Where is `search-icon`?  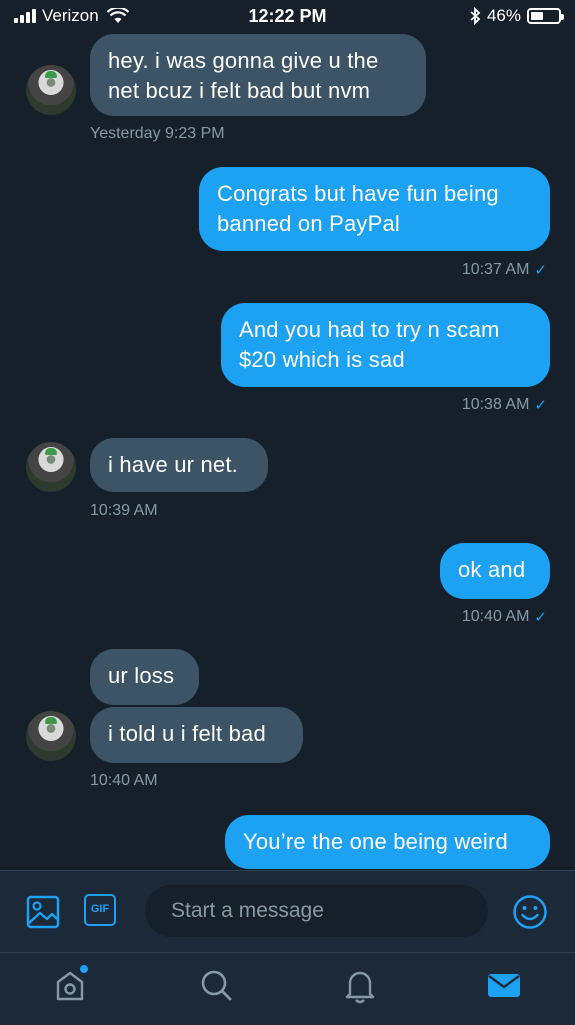
search-icon is located at coordinates (216, 985).